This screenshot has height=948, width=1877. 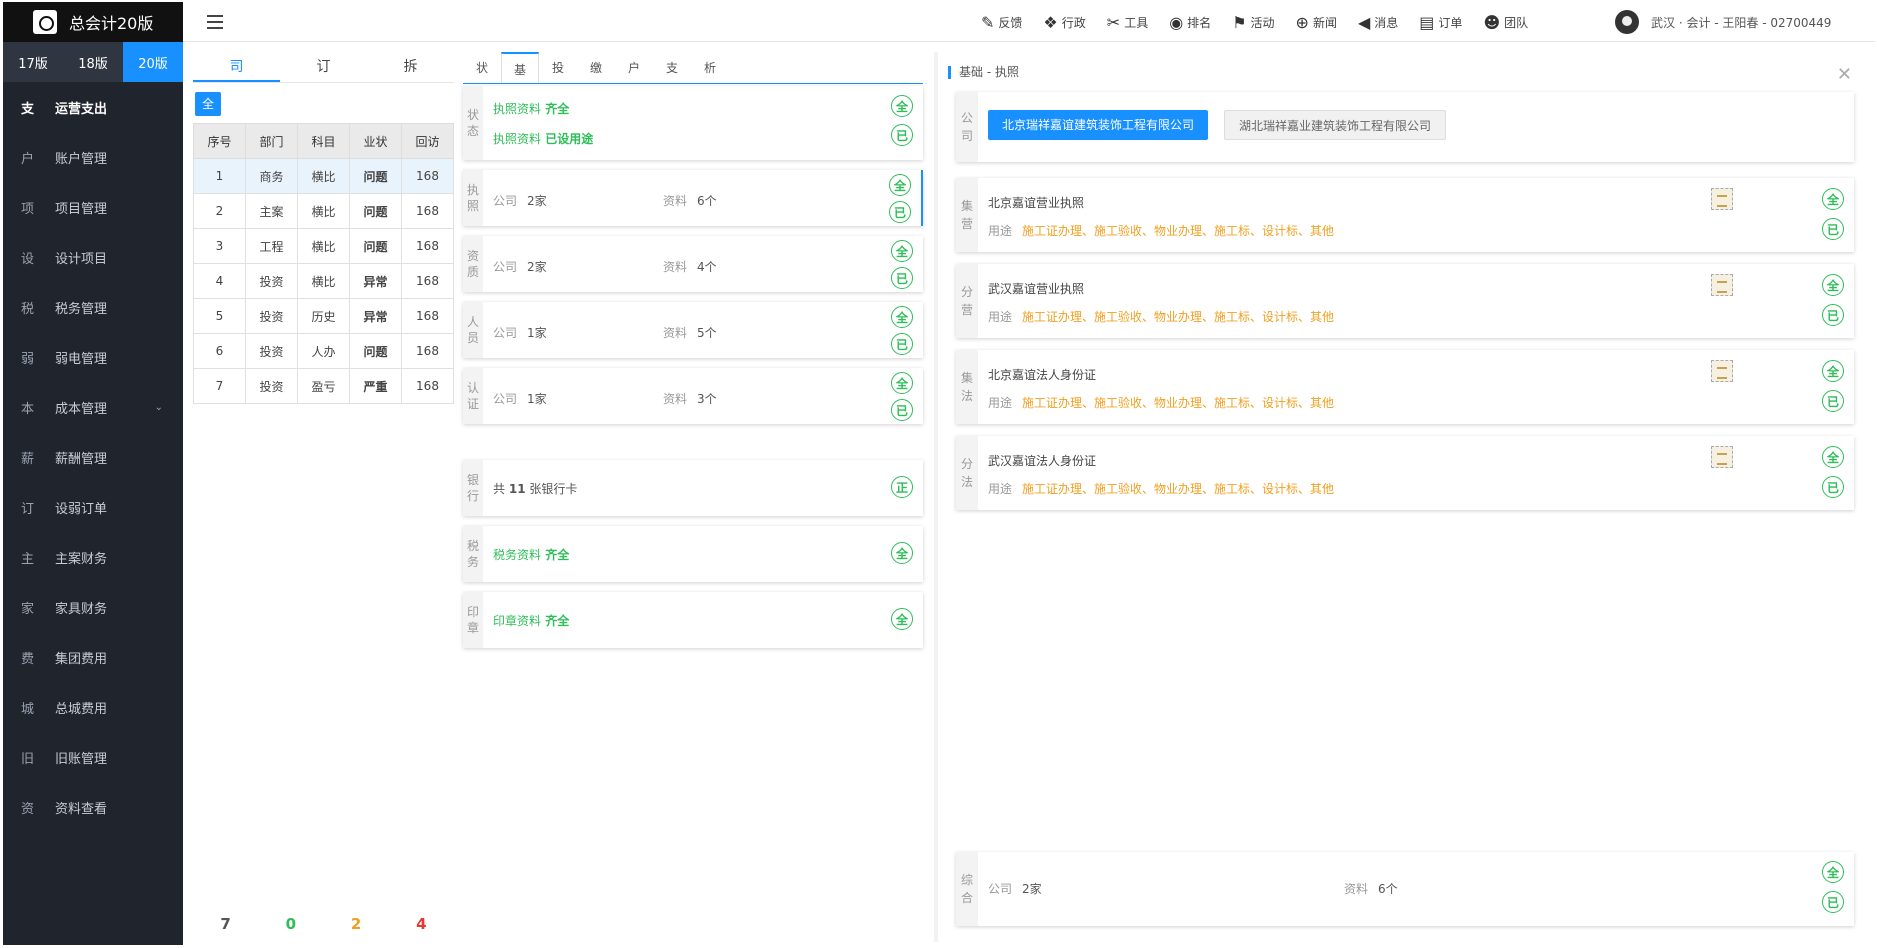 I want to click on table-row: 5 投资 历史 异常 168, so click(x=323, y=316).